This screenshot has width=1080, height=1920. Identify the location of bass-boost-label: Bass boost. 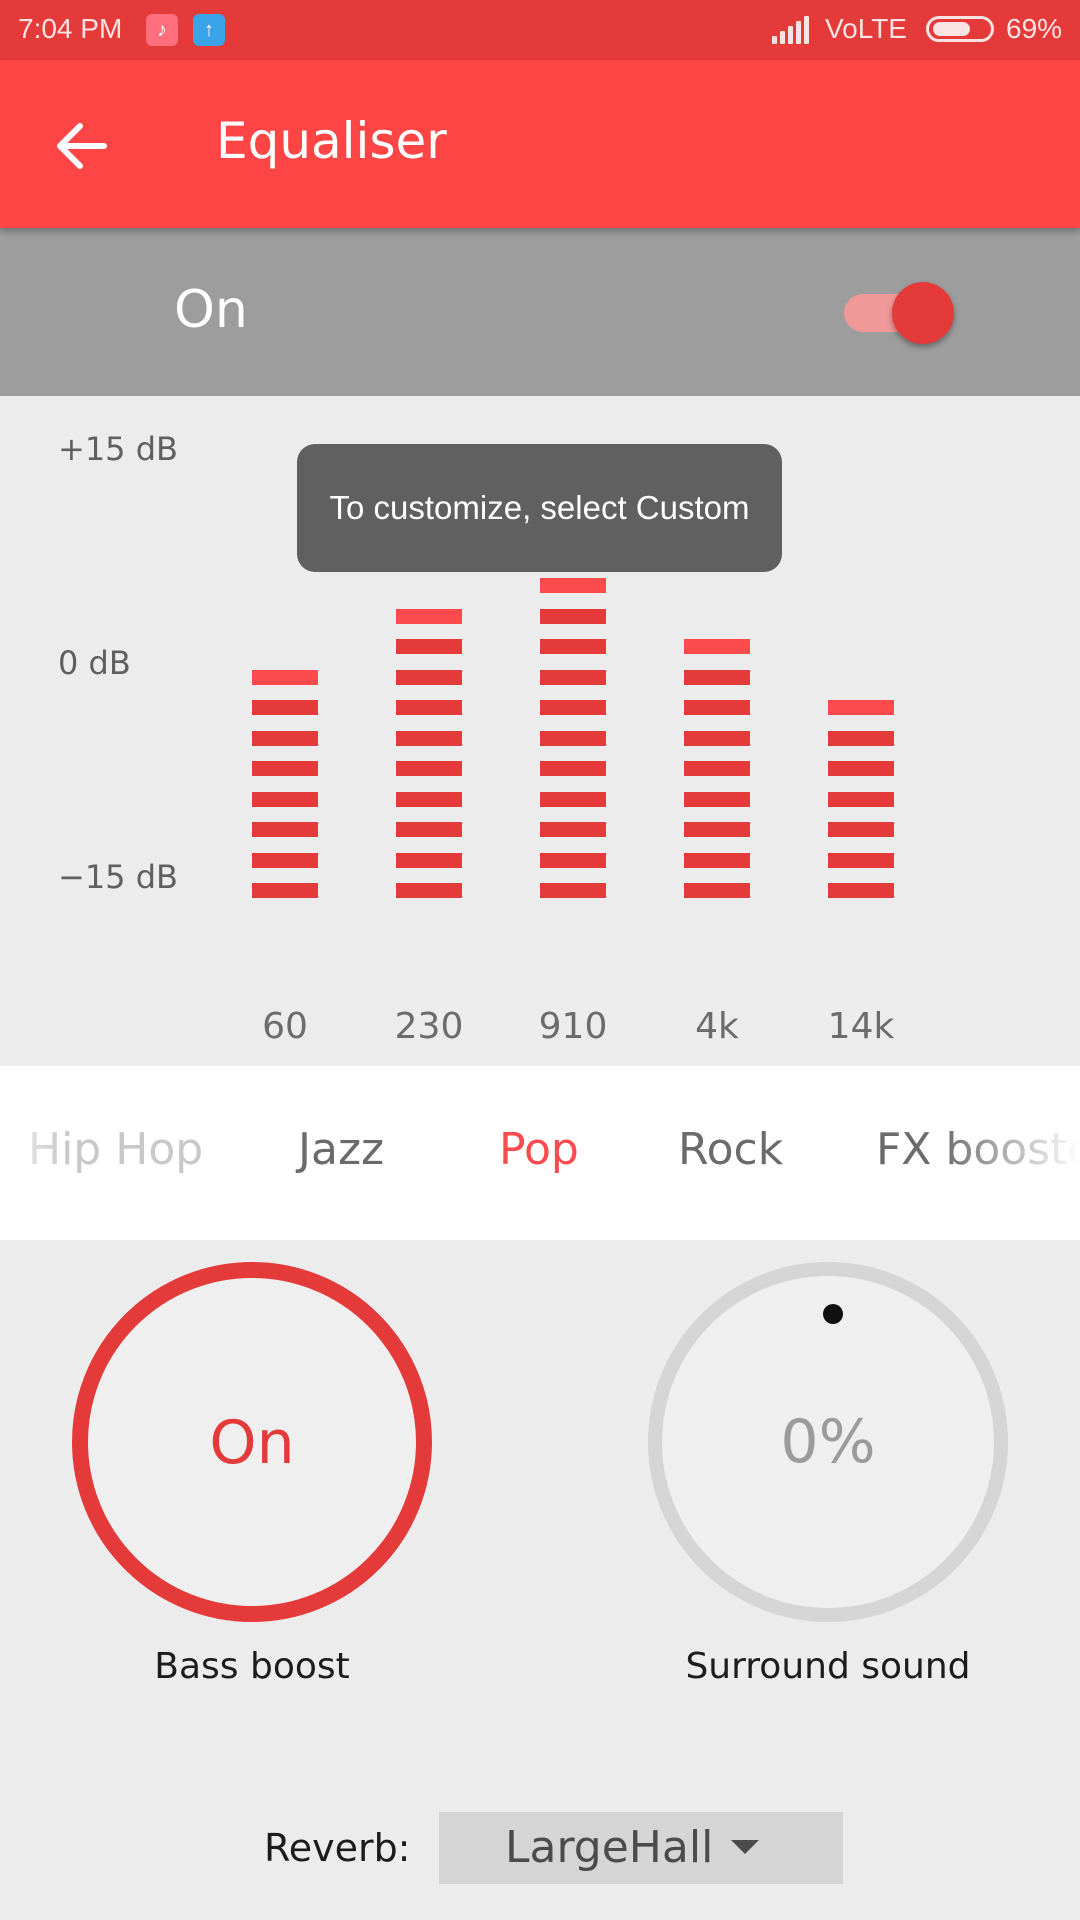
(252, 1666).